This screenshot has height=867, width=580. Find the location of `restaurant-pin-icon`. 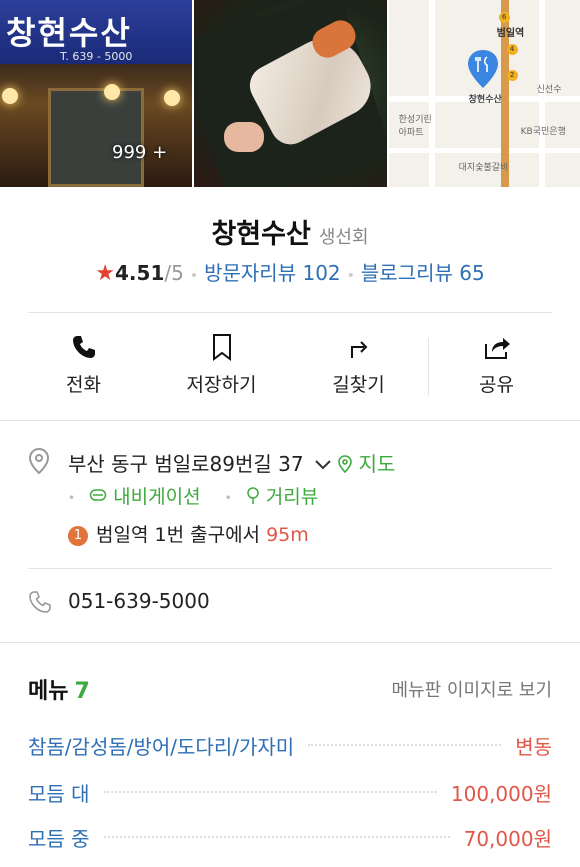

restaurant-pin-icon is located at coordinates (482, 69).